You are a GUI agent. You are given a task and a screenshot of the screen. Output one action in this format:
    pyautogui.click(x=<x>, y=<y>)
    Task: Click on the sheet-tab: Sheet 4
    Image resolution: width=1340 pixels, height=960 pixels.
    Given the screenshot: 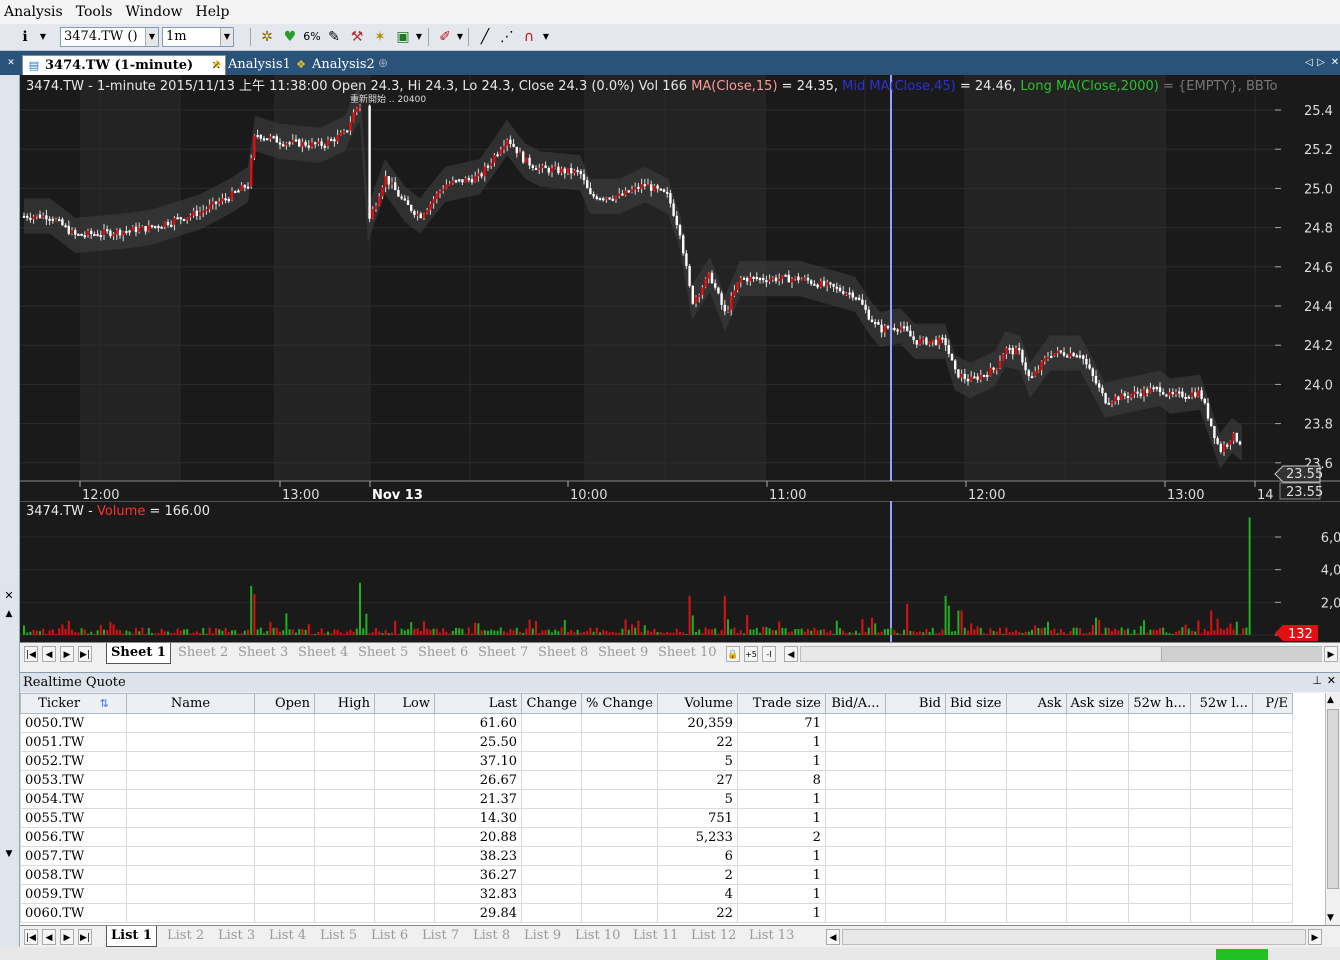 What is the action you would take?
    pyautogui.click(x=323, y=653)
    